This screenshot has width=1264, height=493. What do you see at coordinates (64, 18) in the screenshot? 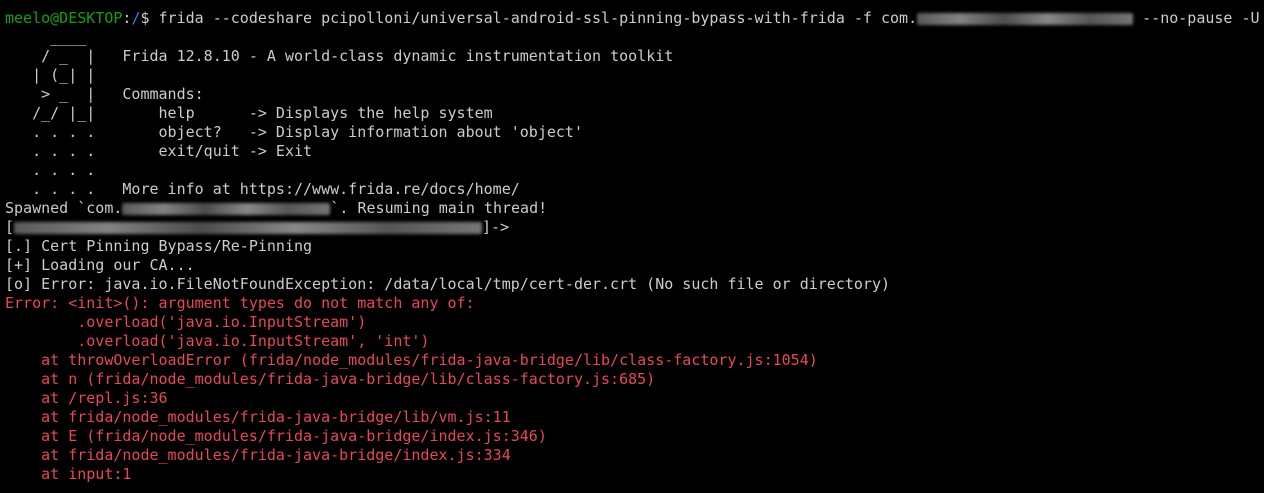
I see `prompt-user-host: meelo@DESKTOP` at bounding box center [64, 18].